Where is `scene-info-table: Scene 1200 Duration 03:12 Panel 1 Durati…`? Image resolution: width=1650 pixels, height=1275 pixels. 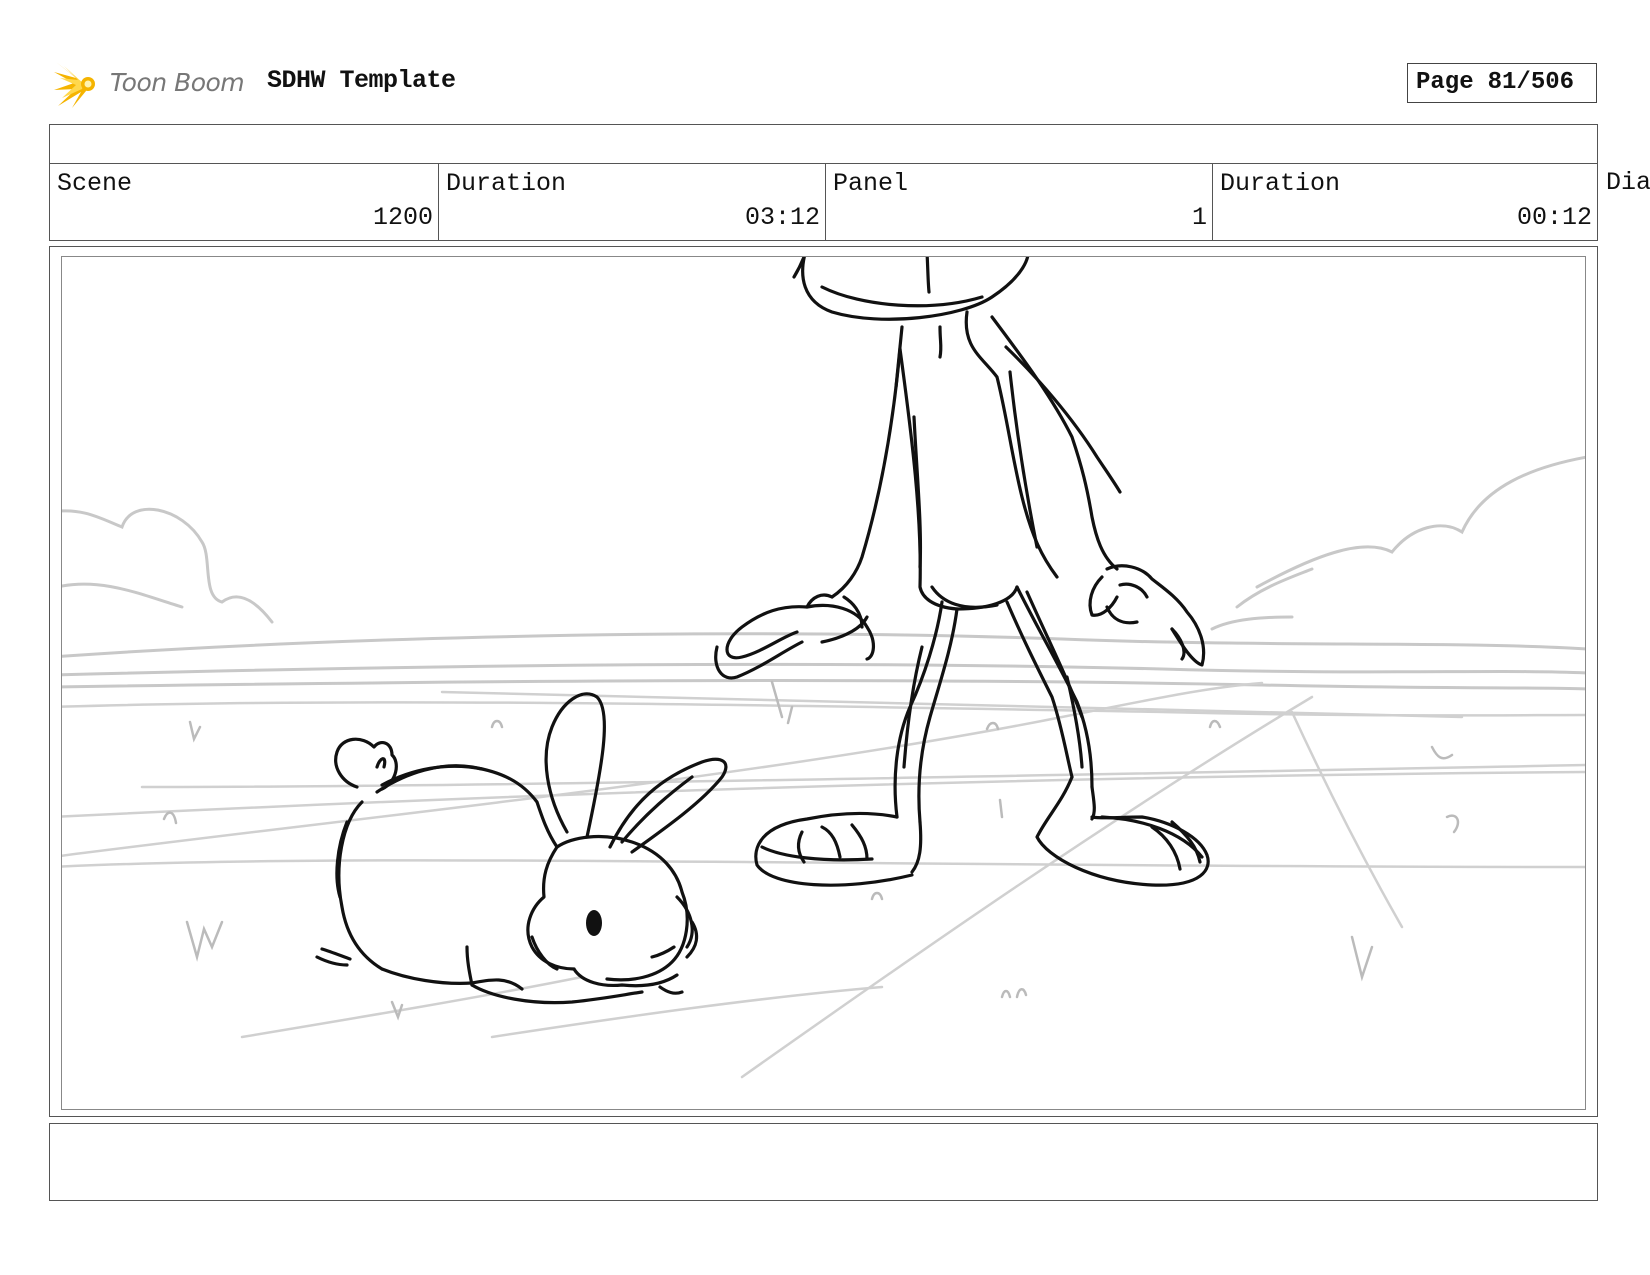 scene-info-table: Scene 1200 Duration 03:12 Panel 1 Durati… is located at coordinates (823, 182).